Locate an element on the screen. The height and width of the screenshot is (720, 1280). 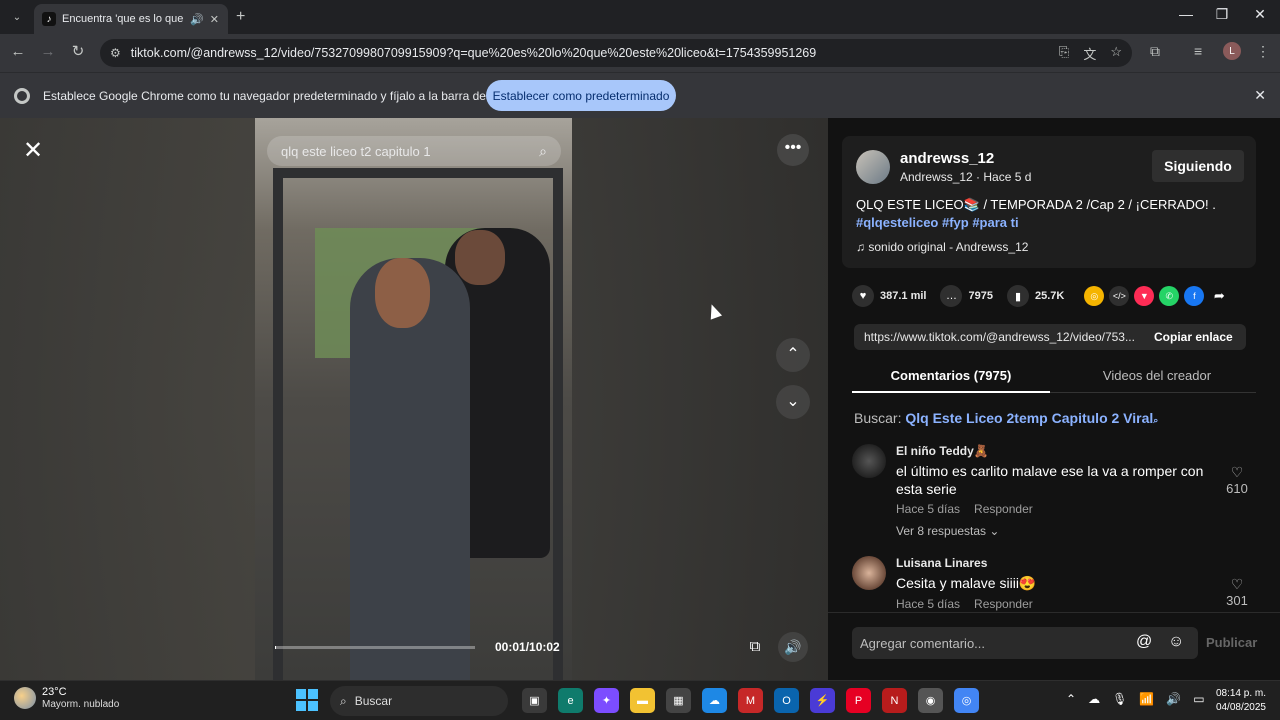
video-search-overlay: qlq este liceo t2 capitulo 1 ⌕ is located at coordinates (414, 151).